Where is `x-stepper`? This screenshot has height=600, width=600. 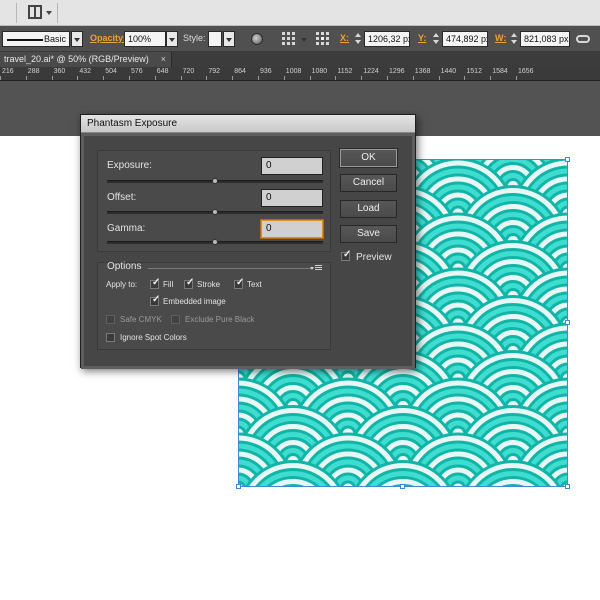
x-stepper is located at coordinates (358, 39).